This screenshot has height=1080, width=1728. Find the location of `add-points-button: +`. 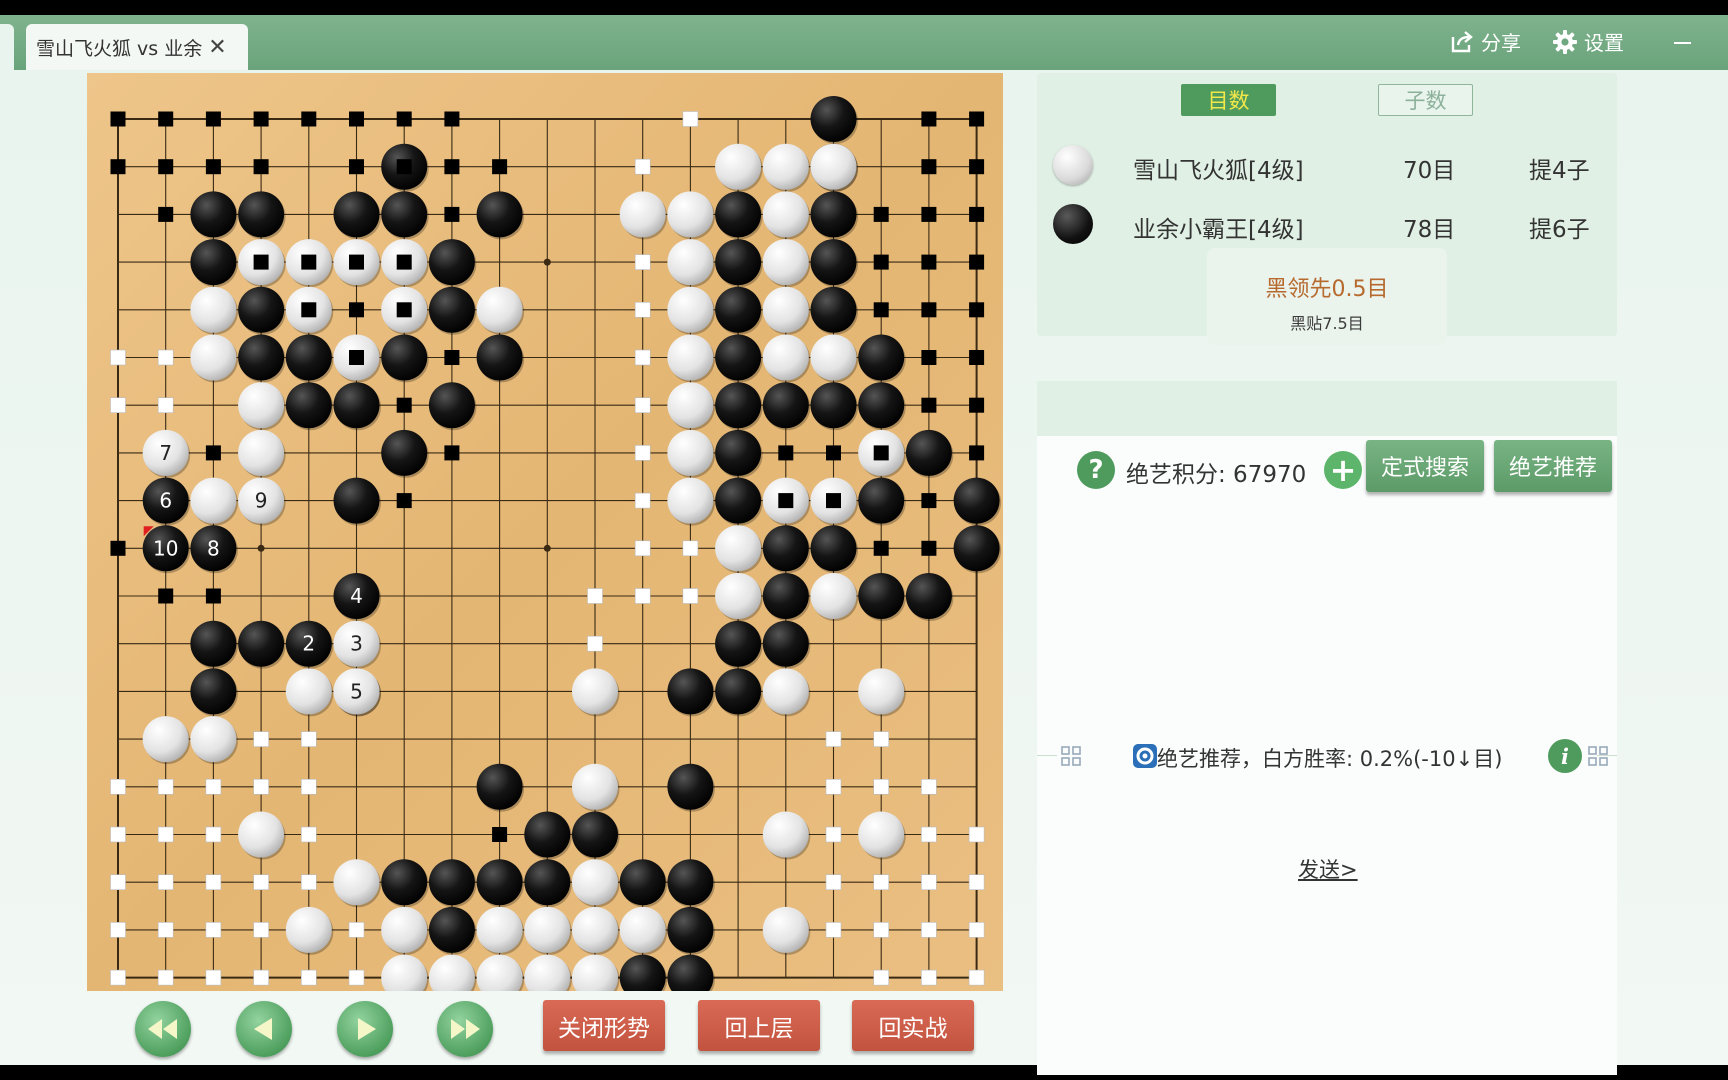

add-points-button: + is located at coordinates (1343, 470).